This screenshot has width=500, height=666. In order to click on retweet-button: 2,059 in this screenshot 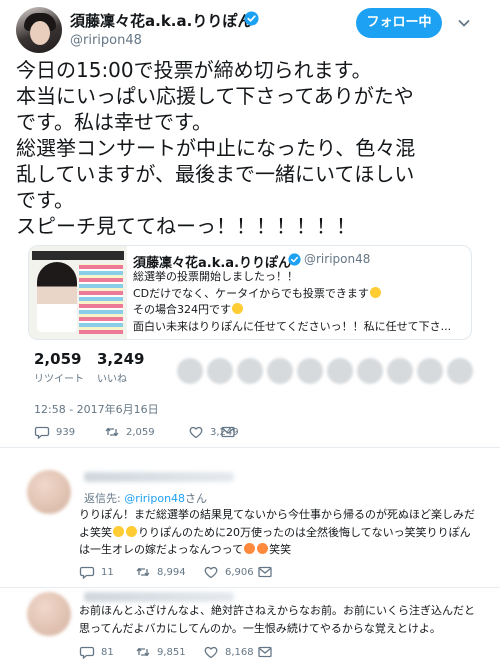, I will do `click(129, 432)`.